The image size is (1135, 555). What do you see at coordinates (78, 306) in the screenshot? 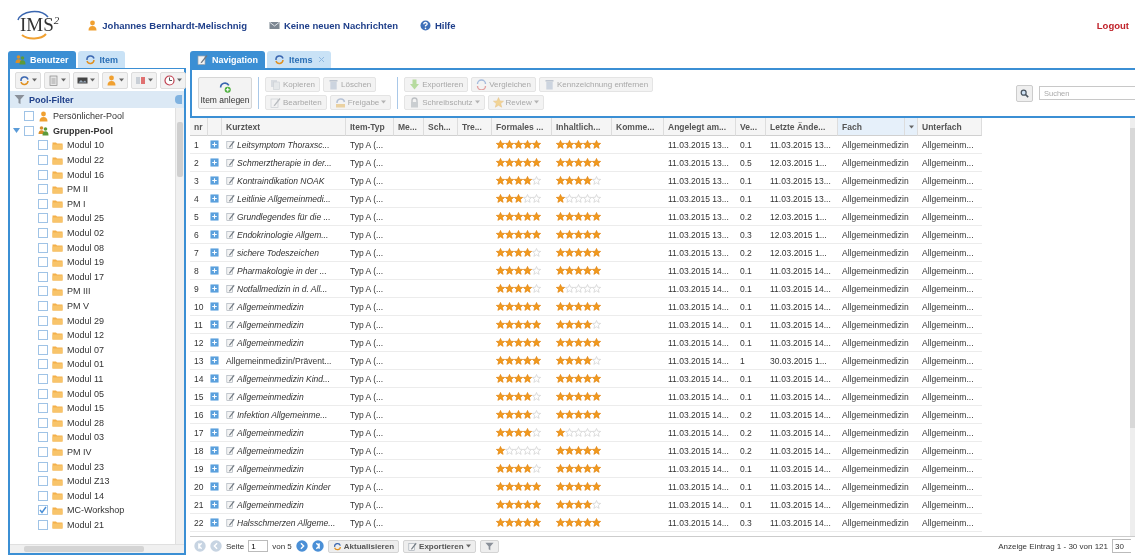
I see `tree-item: PM V` at bounding box center [78, 306].